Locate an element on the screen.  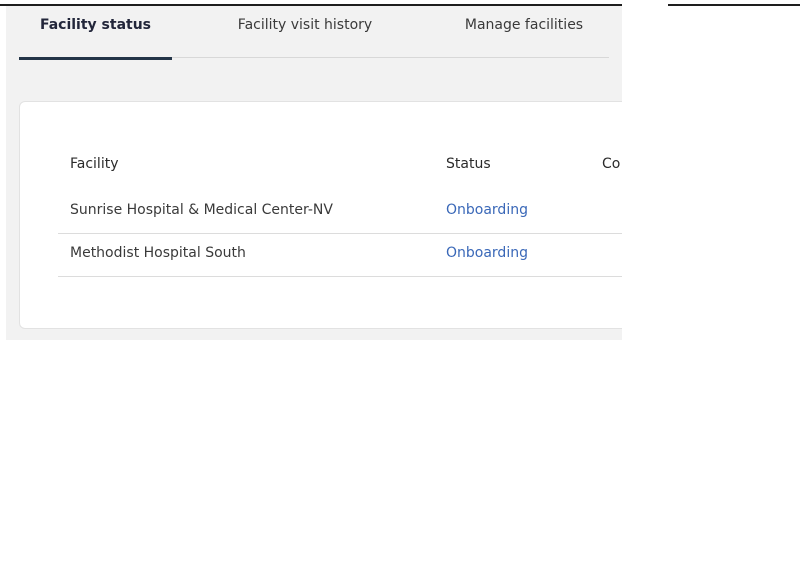
column-header-status: Status is located at coordinates (468, 164).